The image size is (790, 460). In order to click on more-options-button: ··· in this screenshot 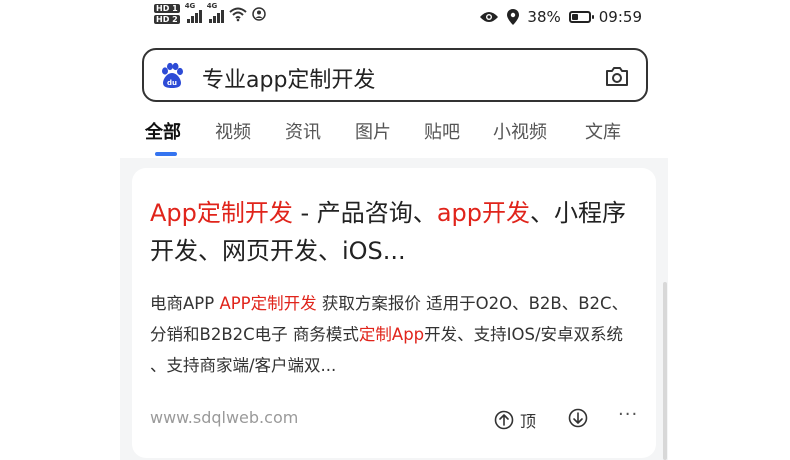, I will do `click(628, 414)`.